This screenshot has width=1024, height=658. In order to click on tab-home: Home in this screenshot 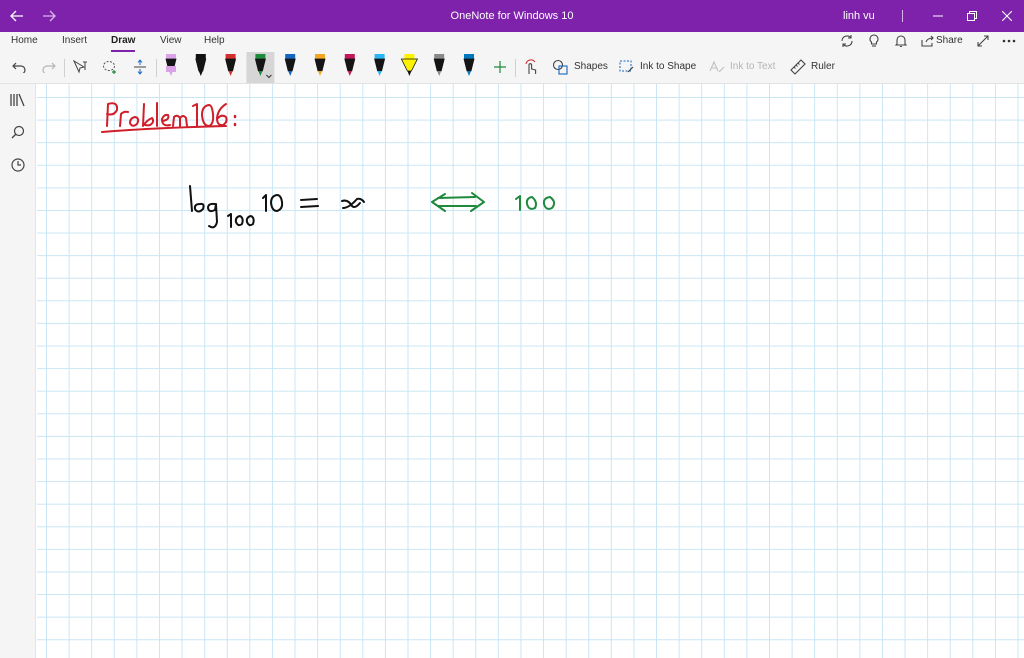, I will do `click(24, 43)`.